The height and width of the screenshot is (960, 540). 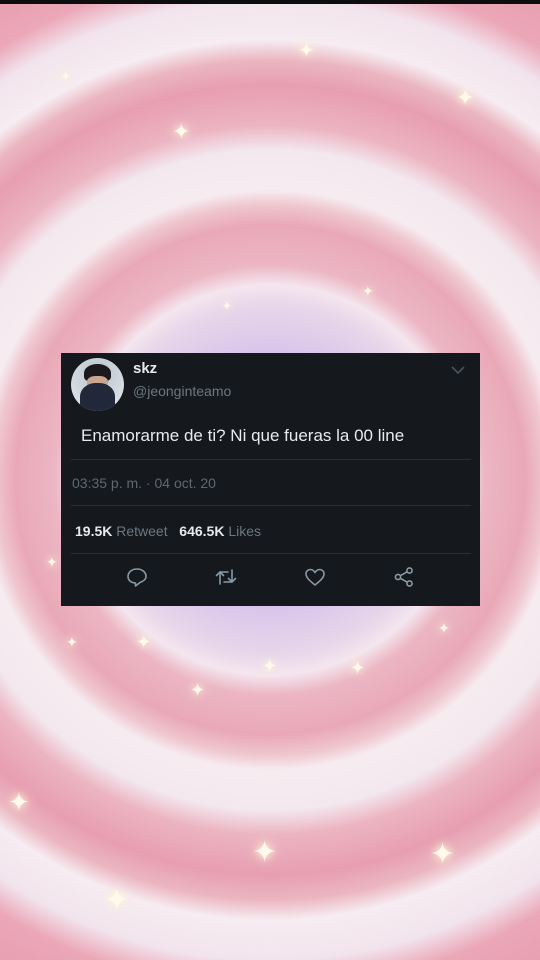 I want to click on tweet-text-part1: Enamorarme de ti?, so click(x=156, y=435).